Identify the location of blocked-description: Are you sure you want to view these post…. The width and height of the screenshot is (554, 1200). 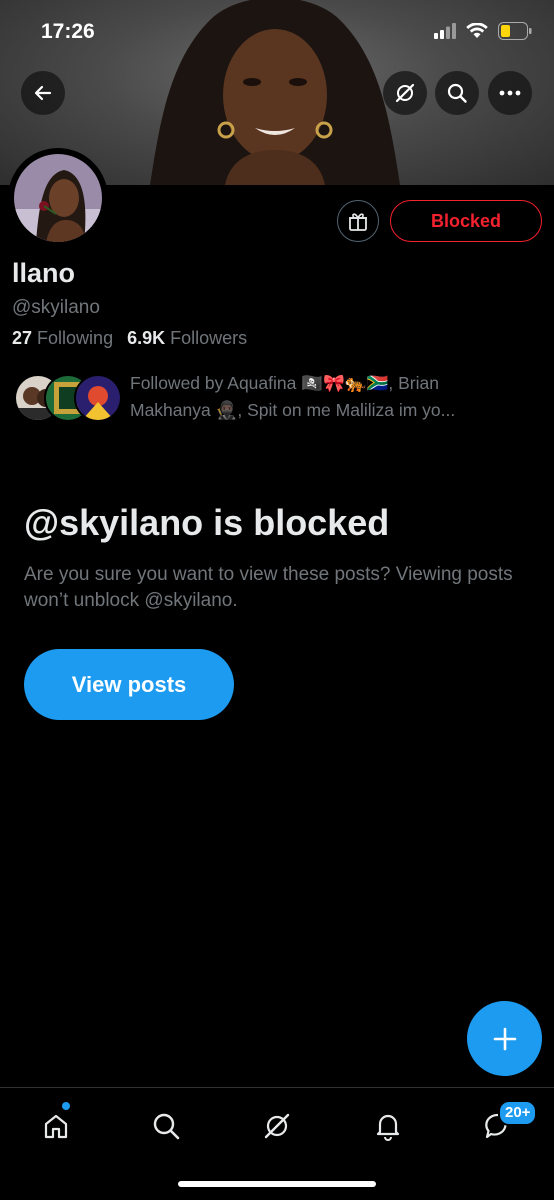
(268, 587).